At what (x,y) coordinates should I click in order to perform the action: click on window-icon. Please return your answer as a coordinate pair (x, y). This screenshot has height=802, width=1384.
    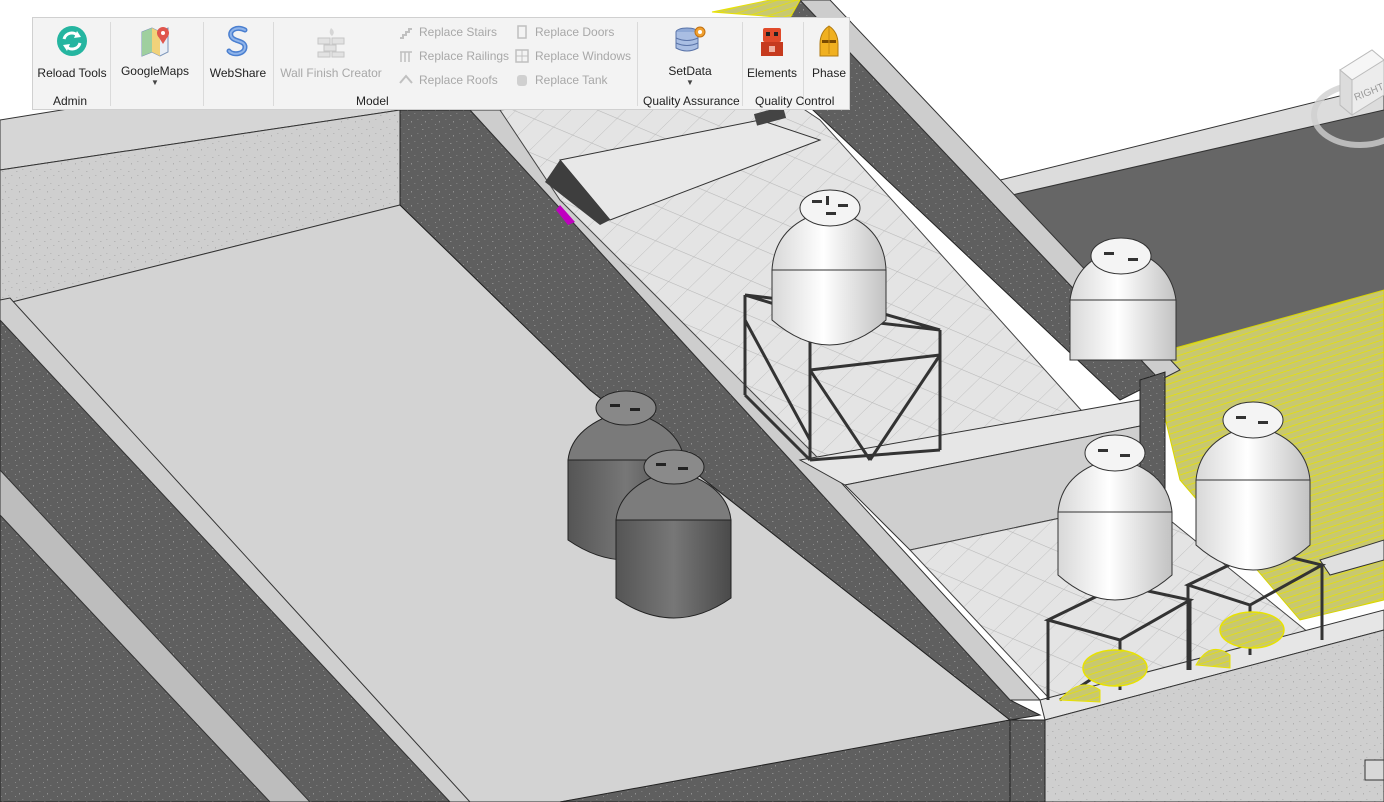
    Looking at the image, I should click on (522, 56).